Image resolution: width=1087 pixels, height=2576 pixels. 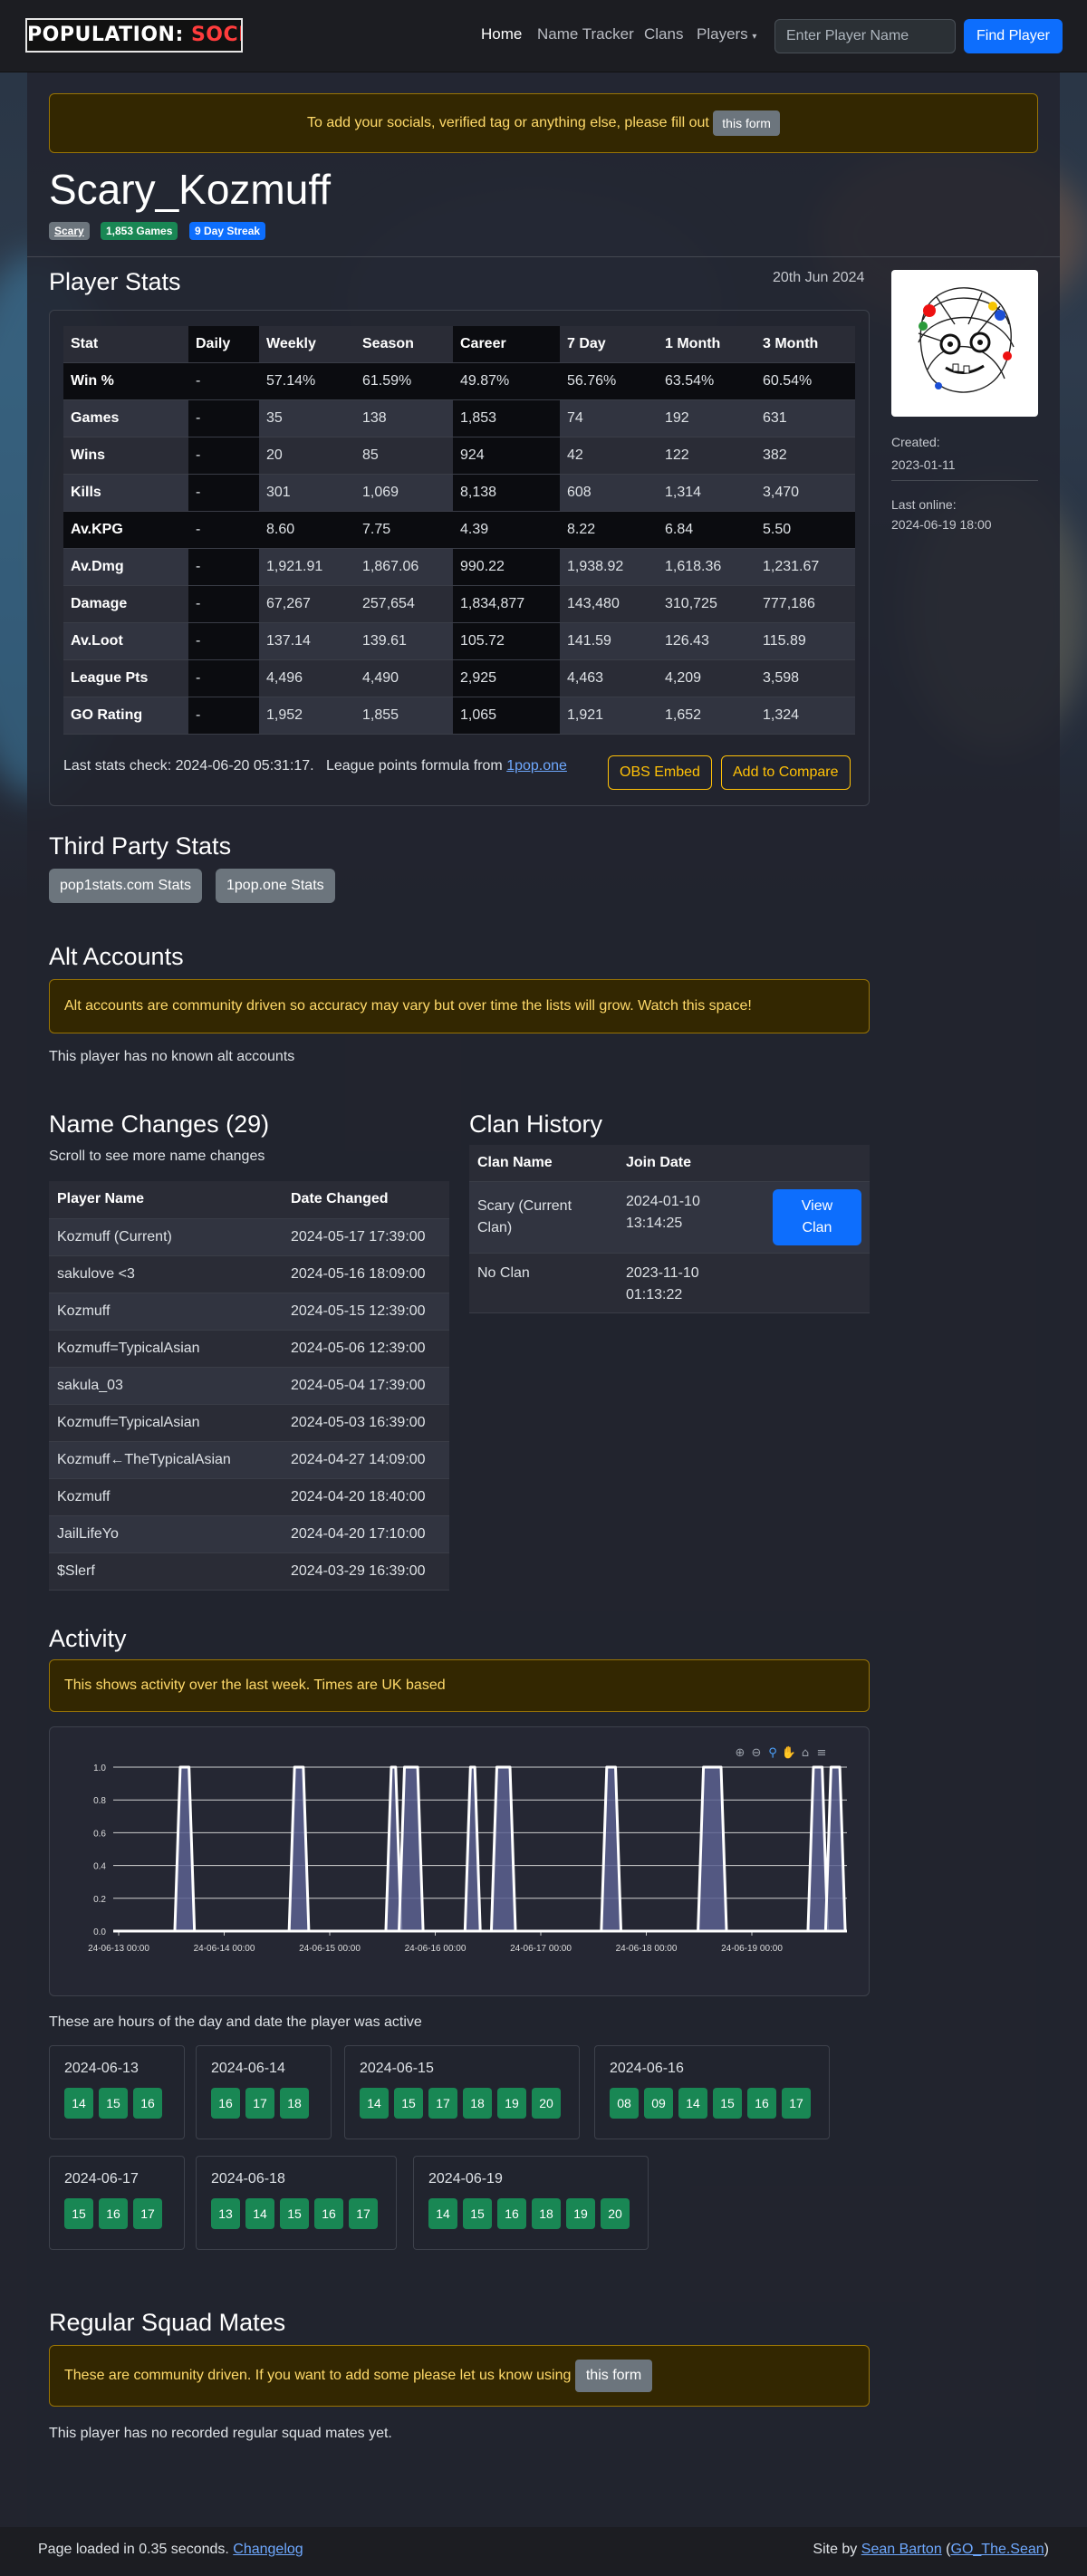 What do you see at coordinates (663, 34) in the screenshot?
I see `nav-clans: Clans` at bounding box center [663, 34].